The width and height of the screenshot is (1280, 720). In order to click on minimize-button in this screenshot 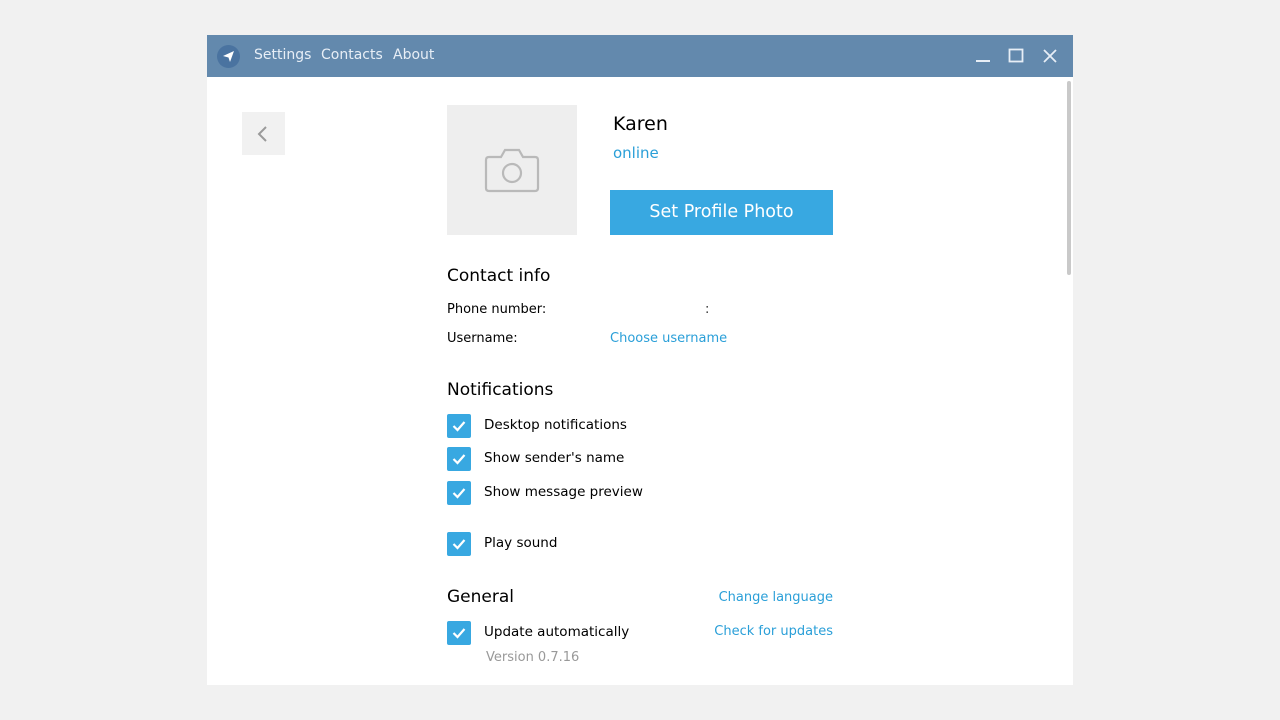, I will do `click(983, 56)`.